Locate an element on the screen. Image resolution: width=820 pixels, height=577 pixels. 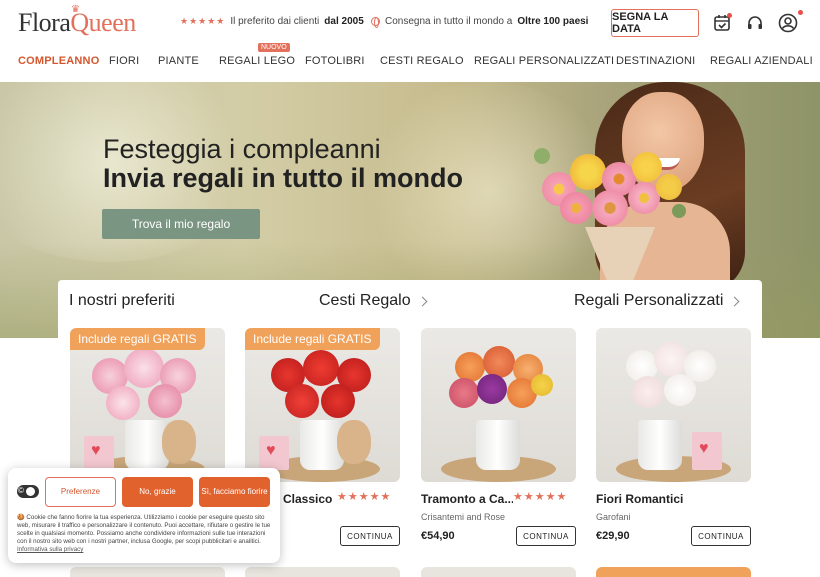
nav-item-birthday: COMPLEANNO is located at coordinates (58, 61).